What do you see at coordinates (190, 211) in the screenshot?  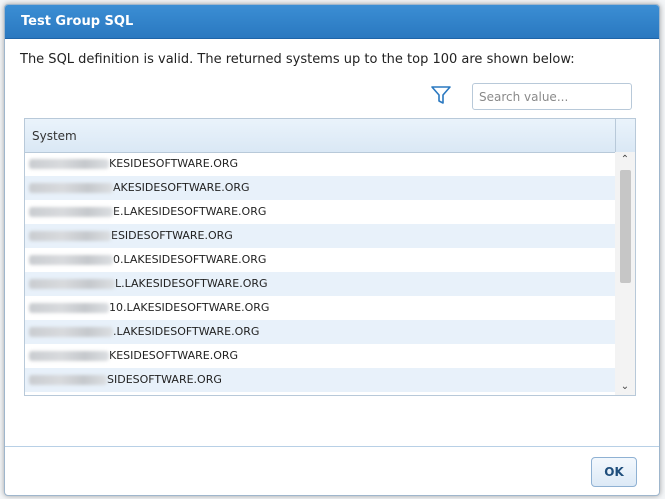 I see `system-name: E.LAKESIDESOFTWARE.ORG` at bounding box center [190, 211].